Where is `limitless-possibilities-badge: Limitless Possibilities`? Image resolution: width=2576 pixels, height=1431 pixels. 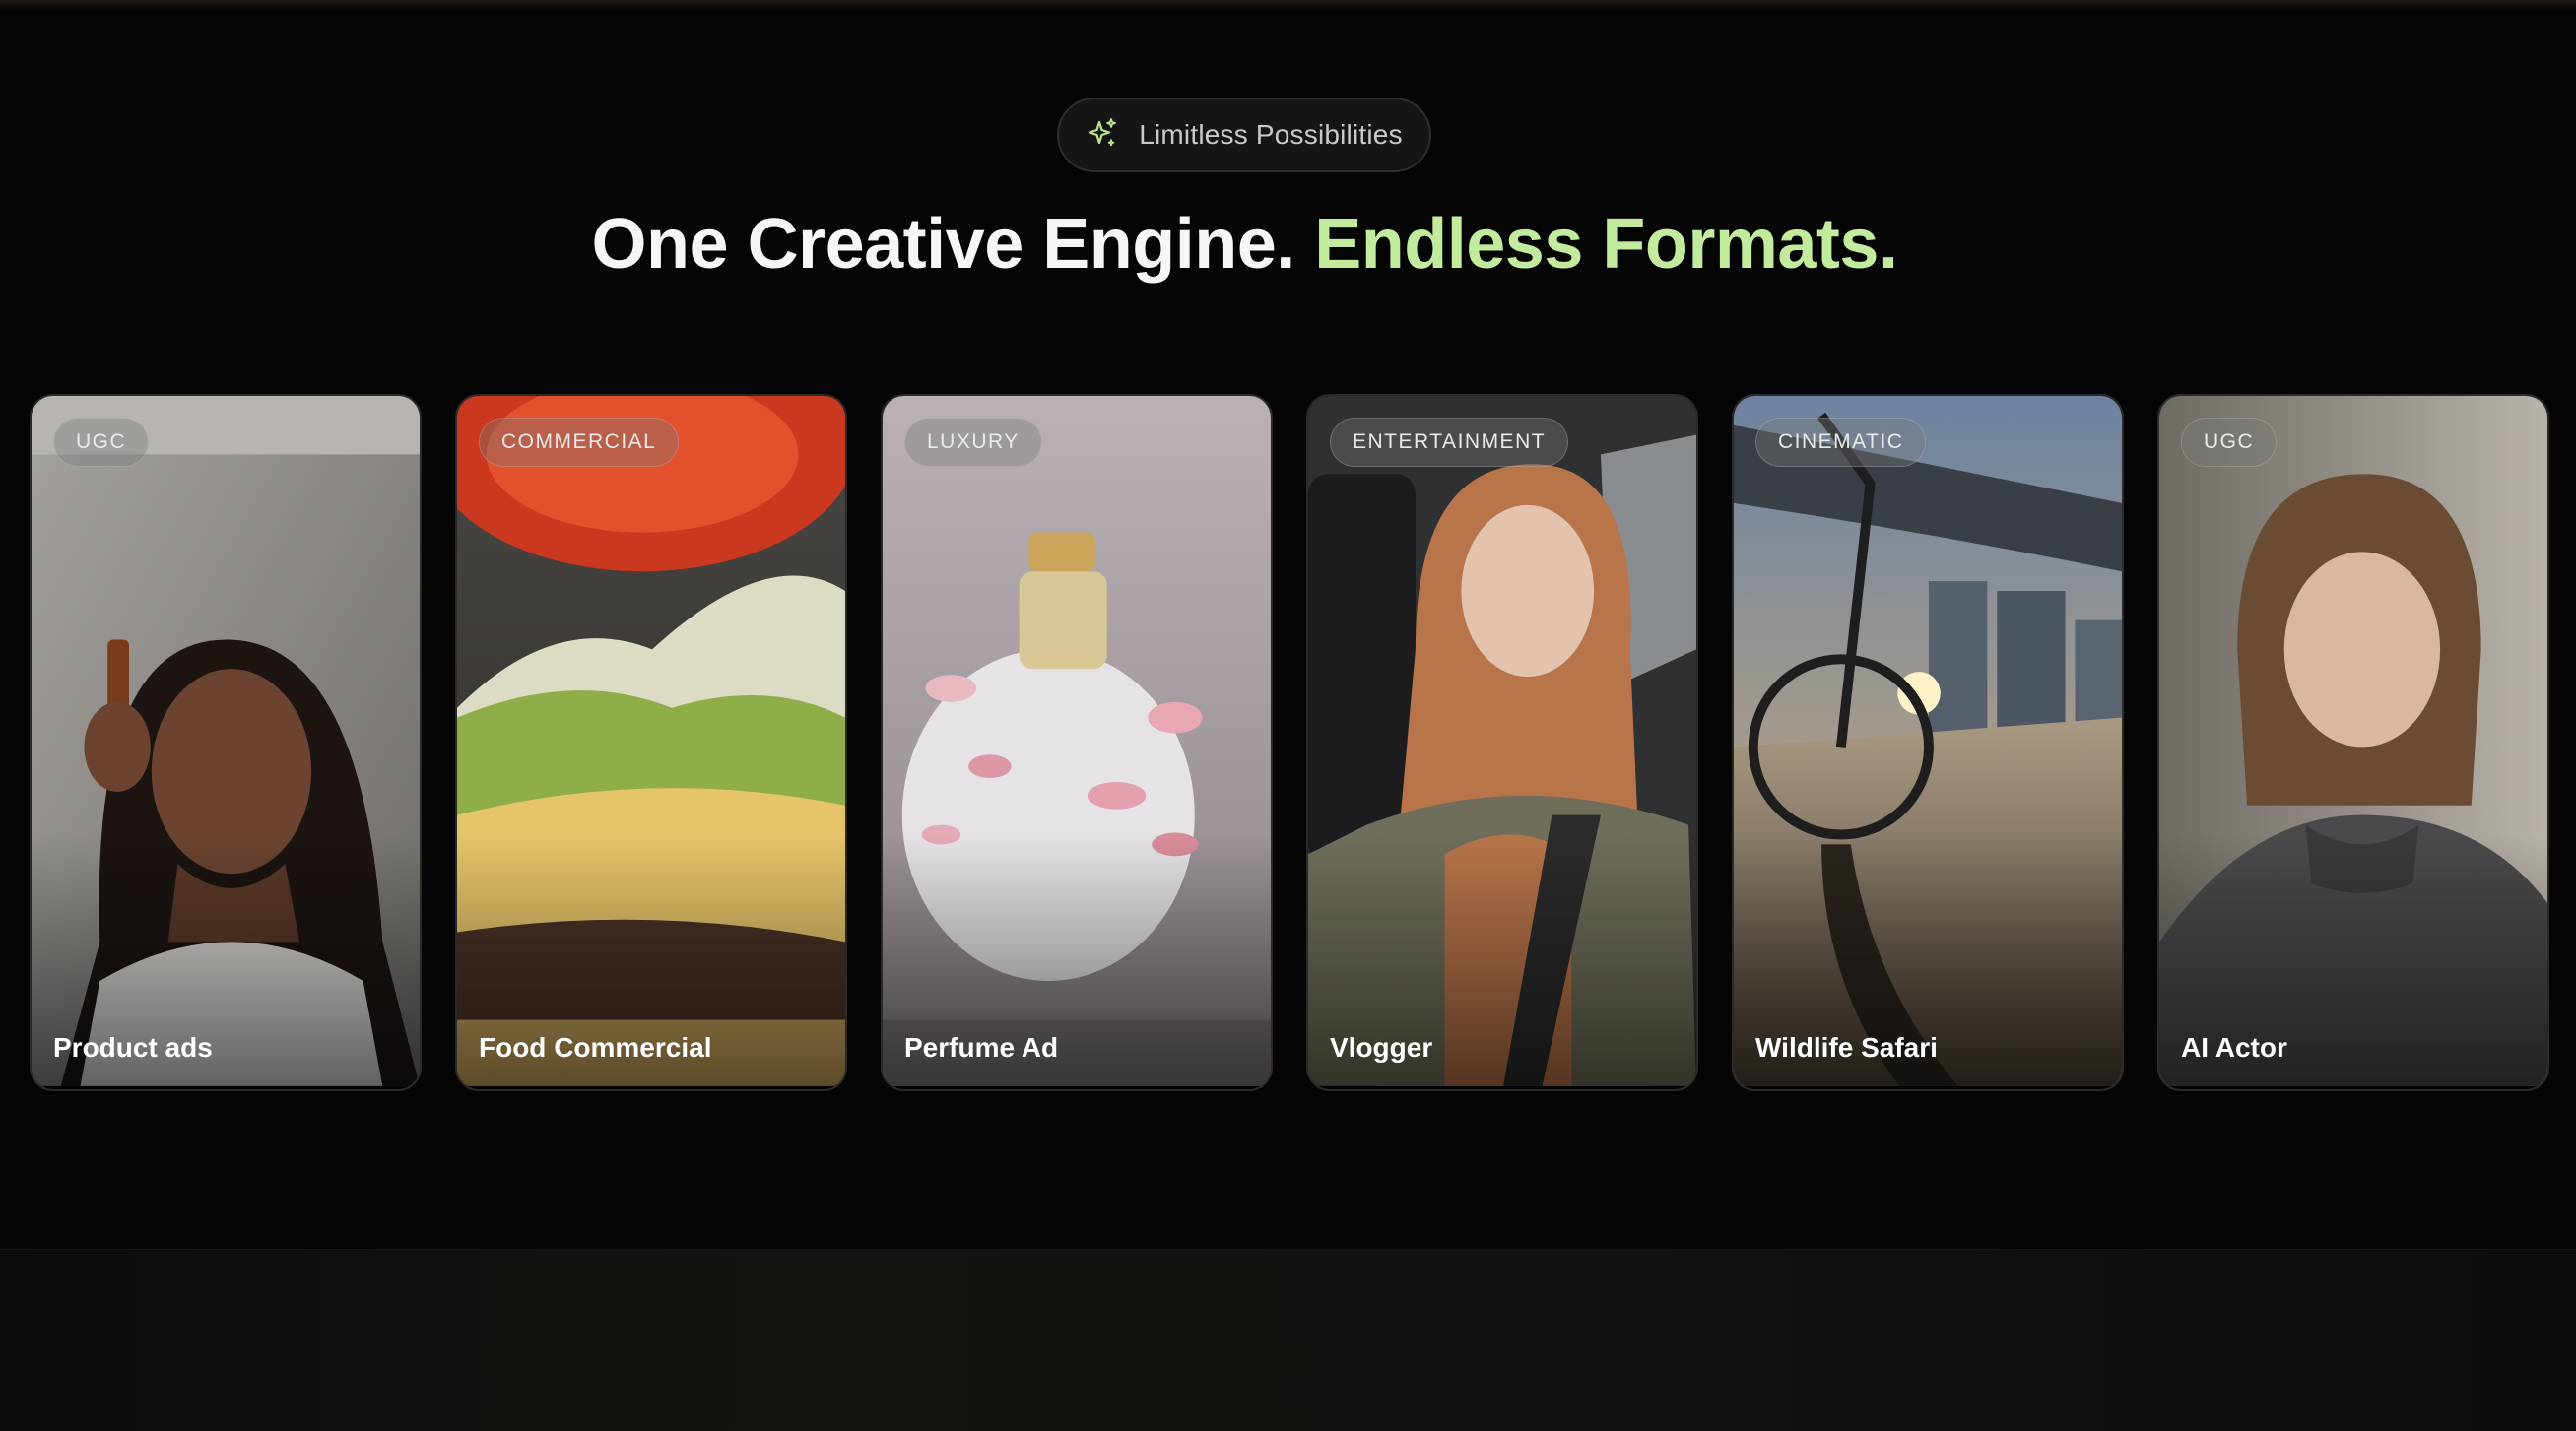 limitless-possibilities-badge: Limitless Possibilities is located at coordinates (1244, 135).